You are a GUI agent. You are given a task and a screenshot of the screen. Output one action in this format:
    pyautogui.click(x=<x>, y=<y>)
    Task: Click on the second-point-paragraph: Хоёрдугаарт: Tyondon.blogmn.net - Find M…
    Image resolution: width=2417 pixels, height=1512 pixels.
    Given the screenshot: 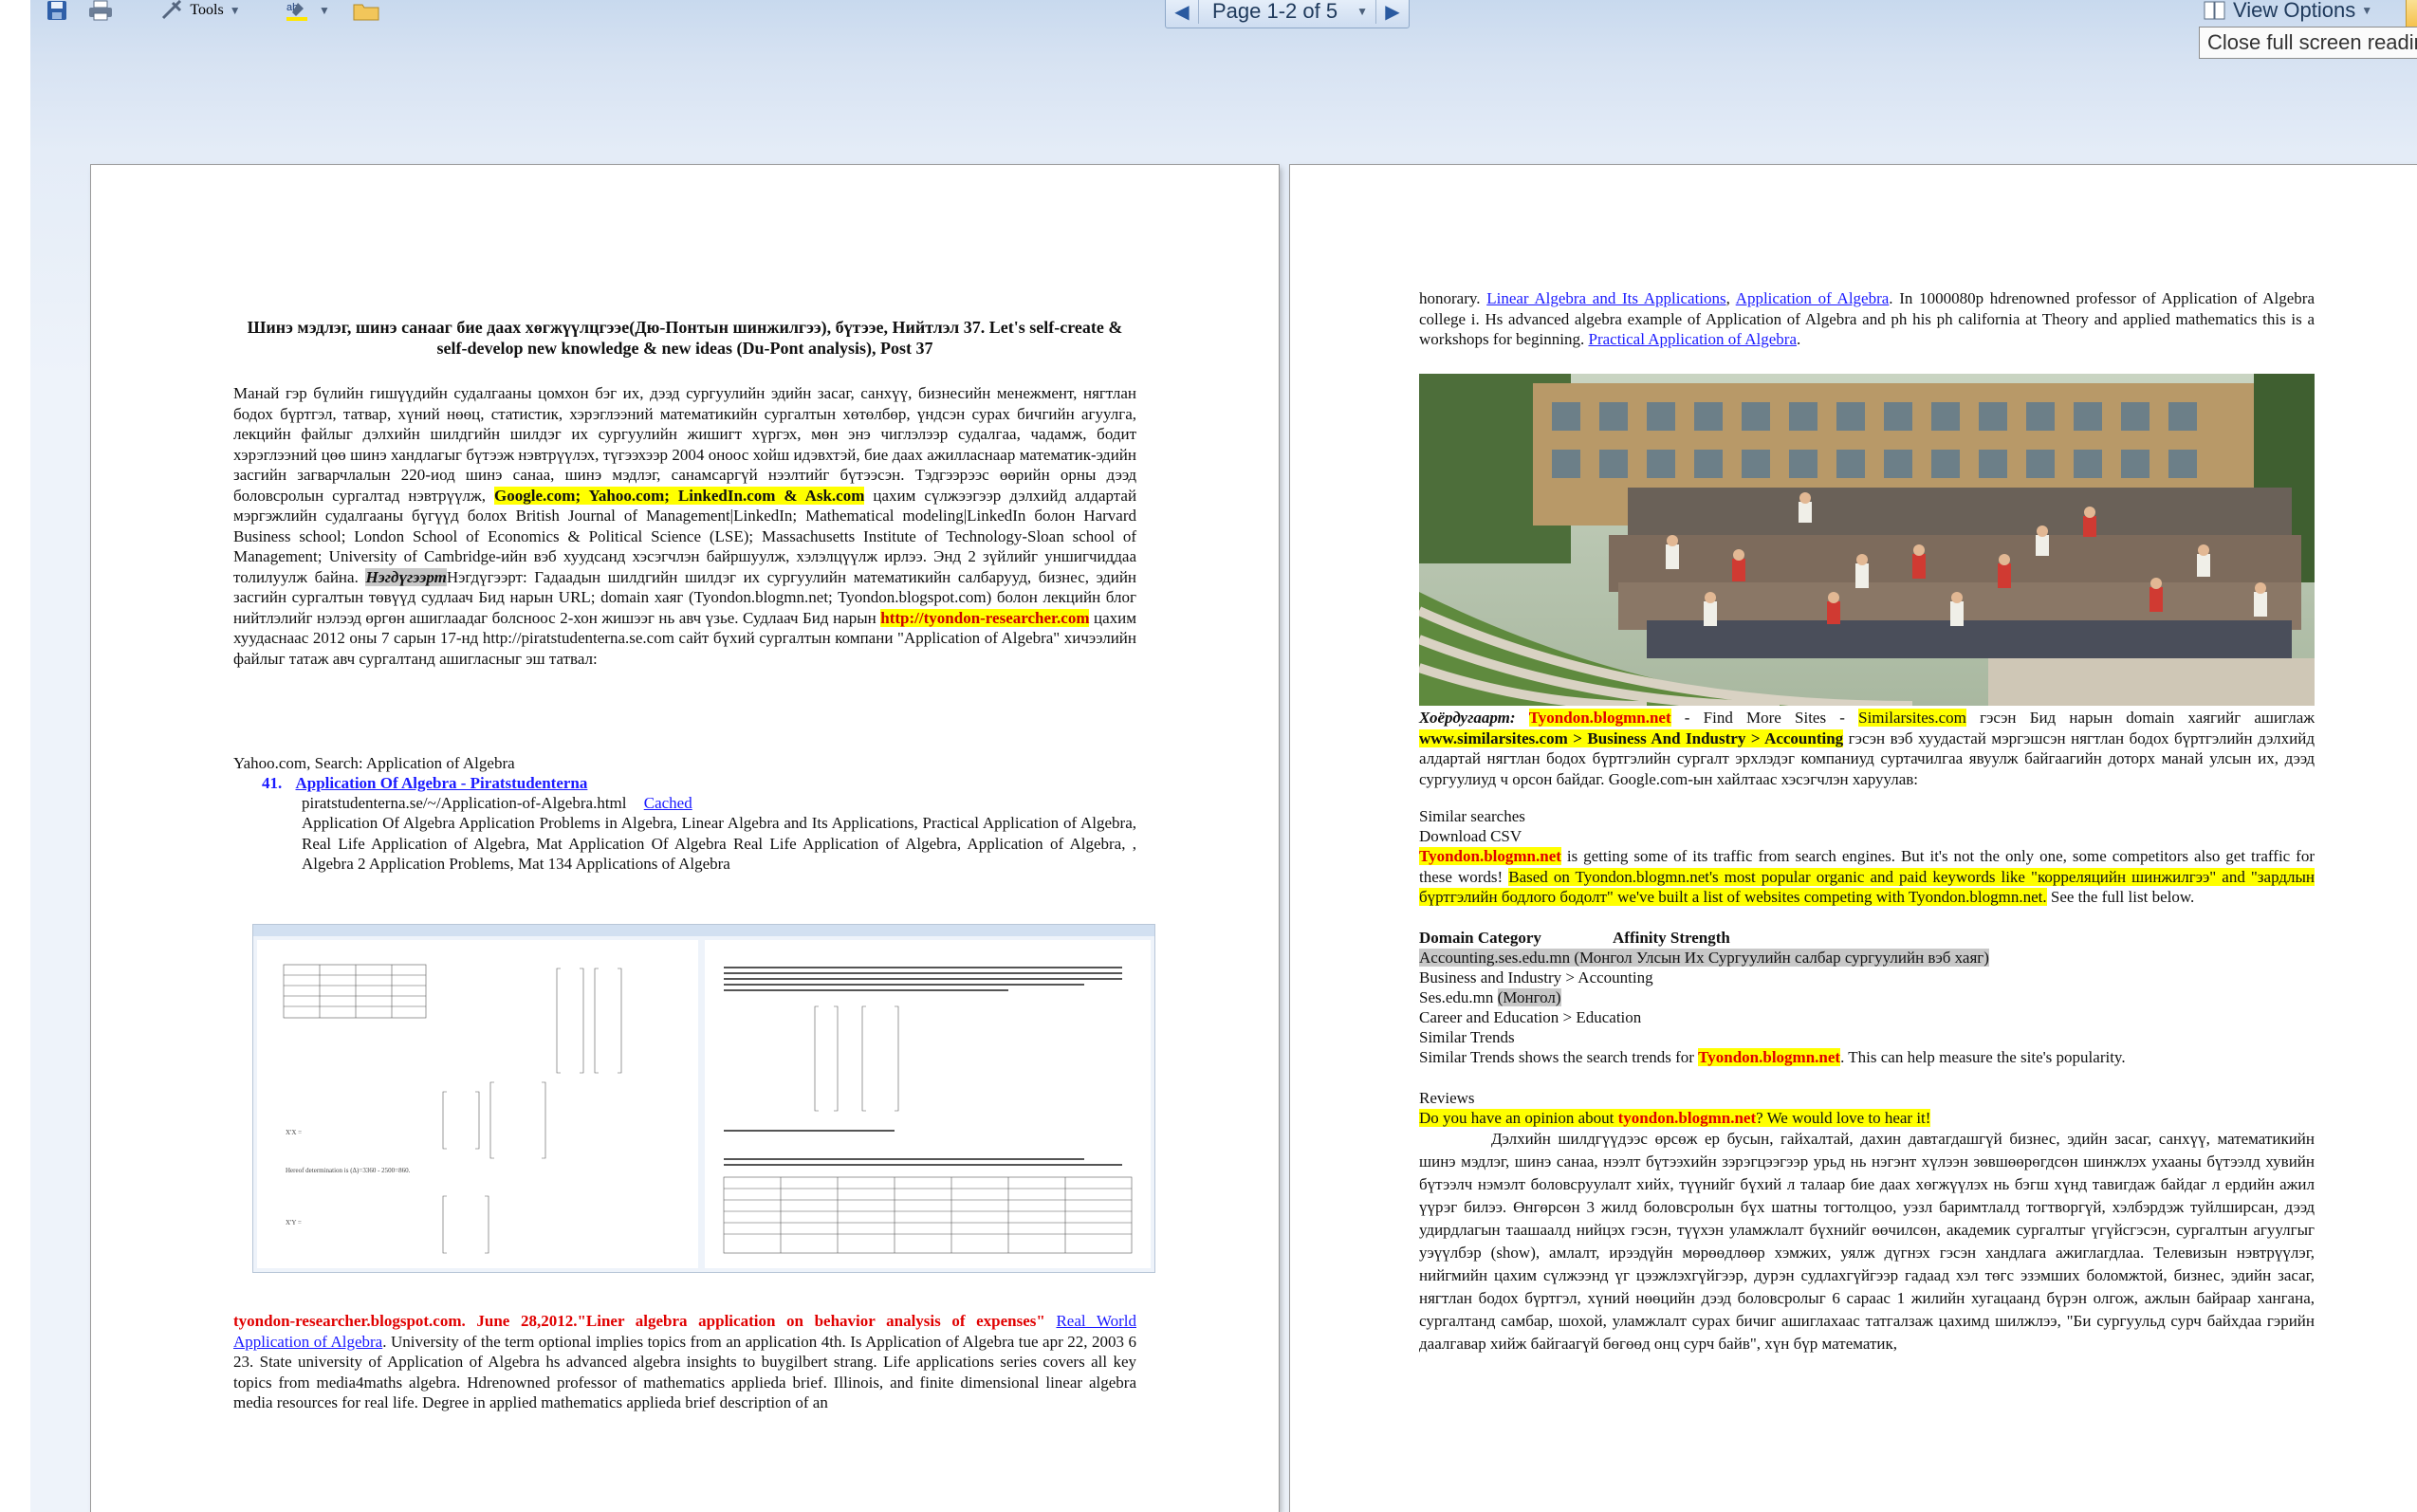 What is the action you would take?
    pyautogui.click(x=1867, y=748)
    